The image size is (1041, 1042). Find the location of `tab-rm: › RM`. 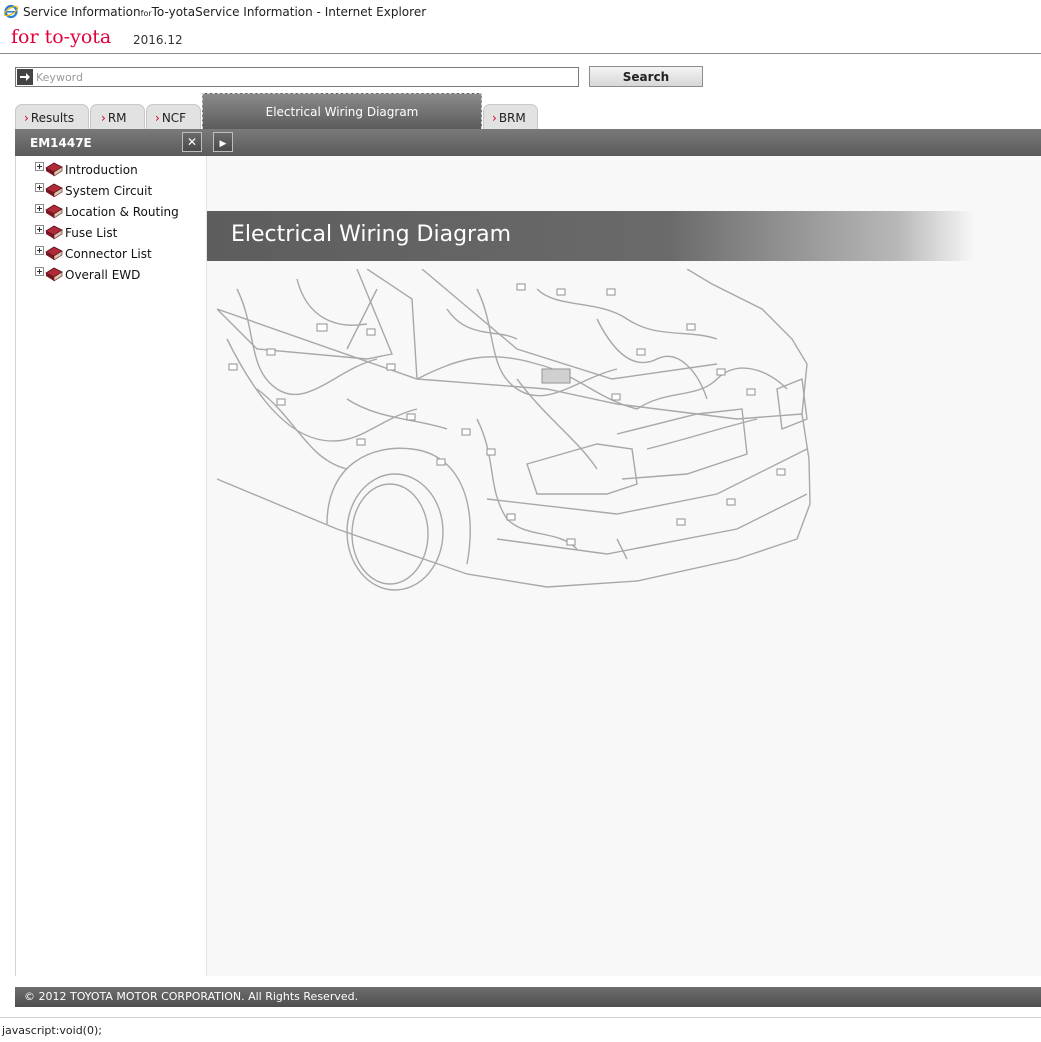

tab-rm: › RM is located at coordinates (117, 116).